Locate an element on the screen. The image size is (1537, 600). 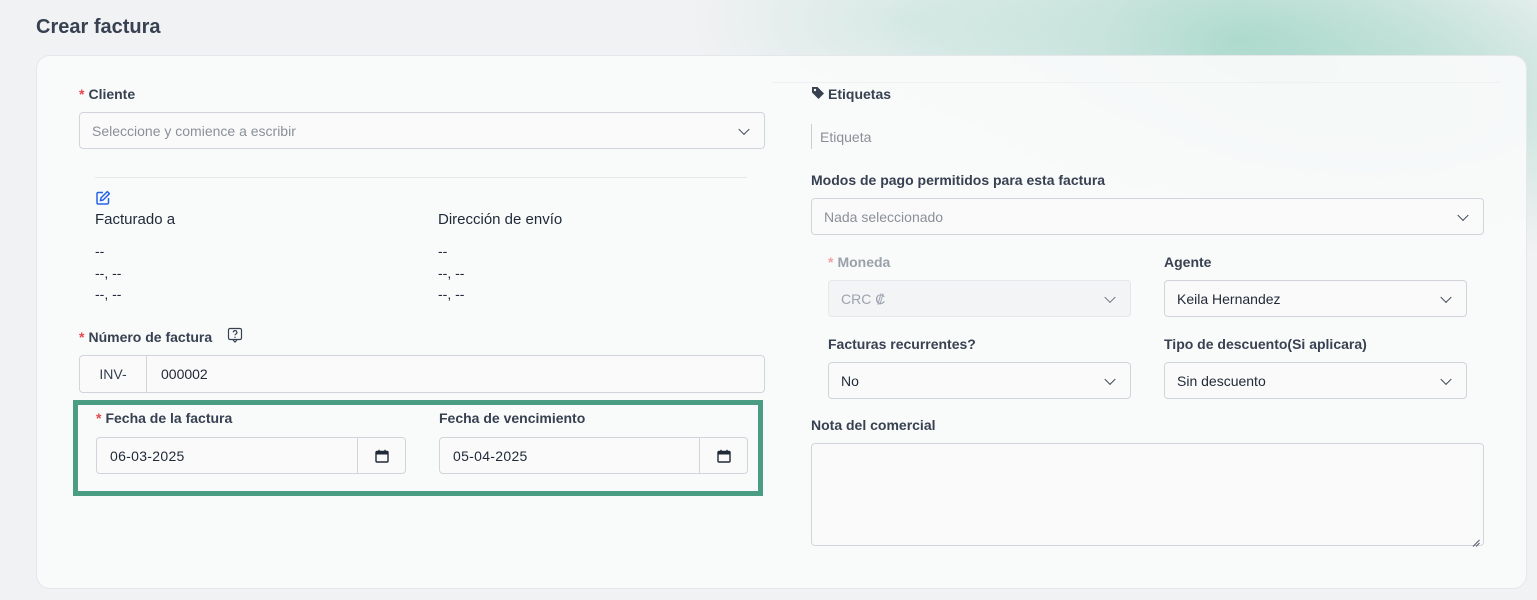
shipping-line-2: --, -- is located at coordinates (451, 273).